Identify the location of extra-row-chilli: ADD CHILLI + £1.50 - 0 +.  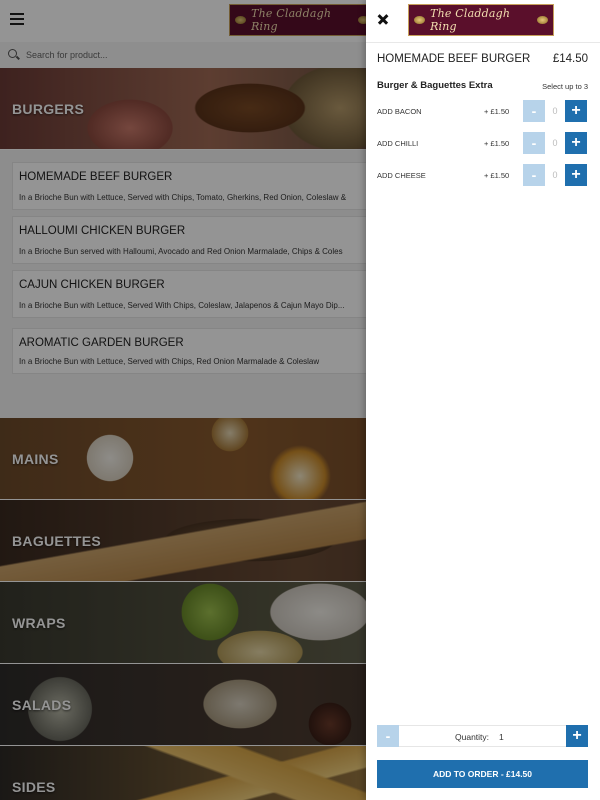
(483, 143).